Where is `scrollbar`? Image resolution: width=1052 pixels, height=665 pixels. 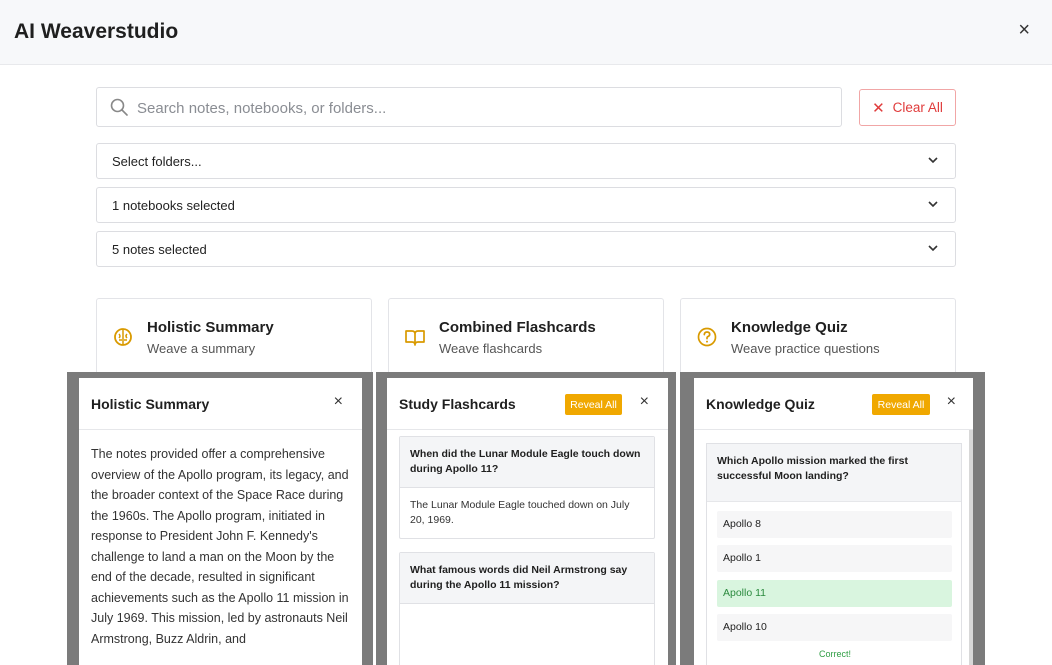
scrollbar is located at coordinates (971, 547).